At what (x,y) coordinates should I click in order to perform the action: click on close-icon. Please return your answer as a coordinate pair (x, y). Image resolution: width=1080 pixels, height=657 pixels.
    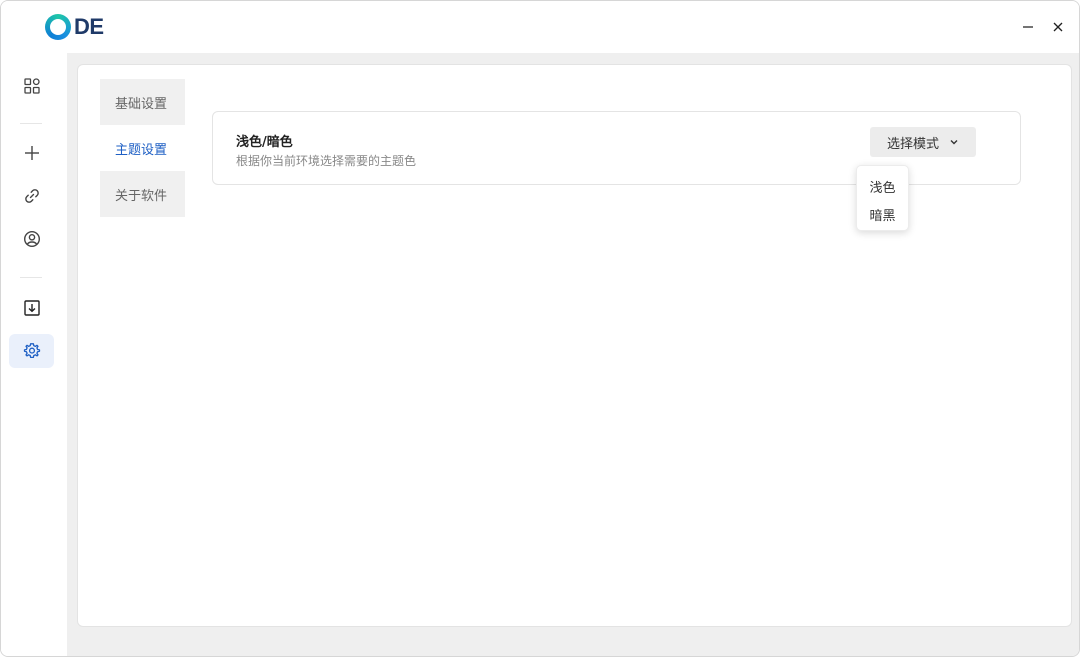
    Looking at the image, I should click on (1058, 27).